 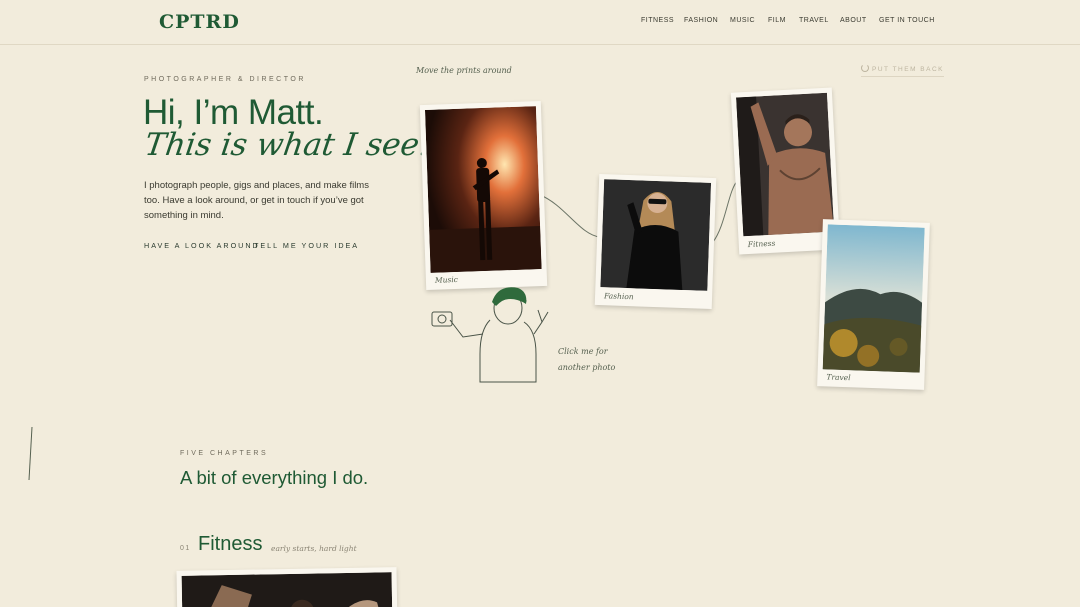 I want to click on print-music: Music, so click(x=483, y=195).